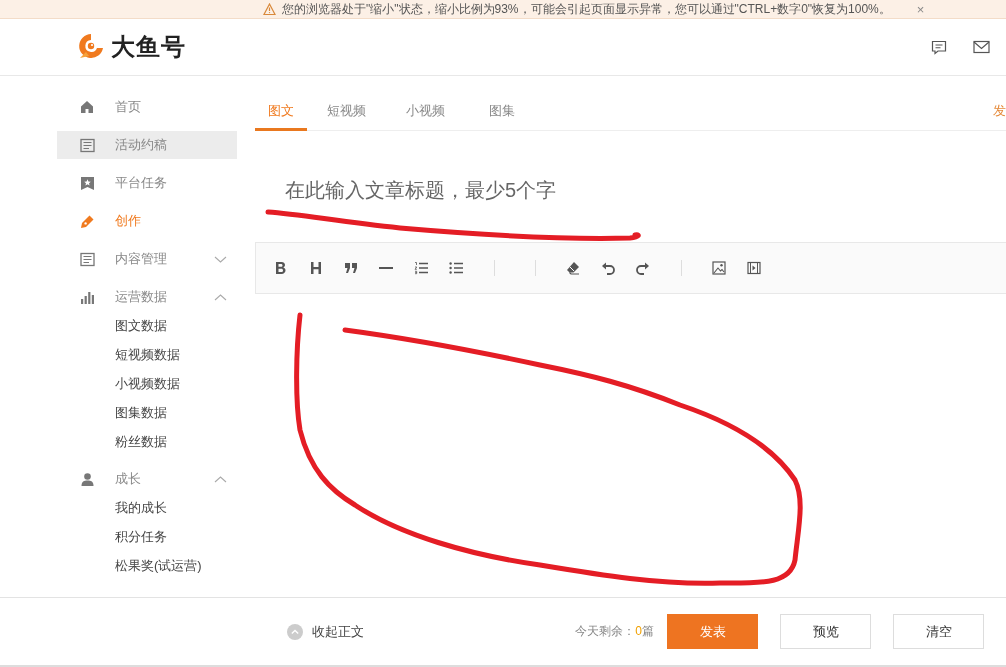 The image size is (1006, 667). I want to click on editor-tab: 图集, so click(502, 116).